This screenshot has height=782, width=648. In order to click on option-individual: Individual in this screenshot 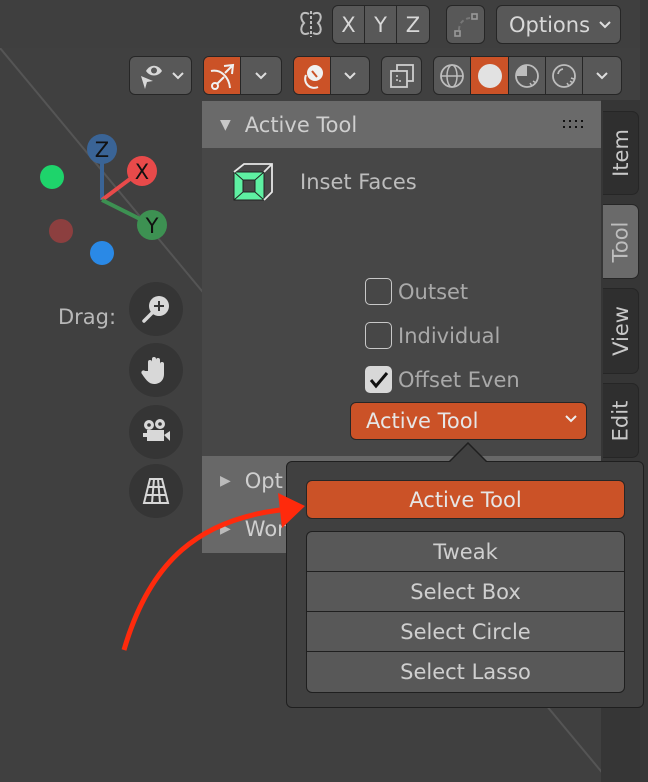, I will do `click(432, 335)`.